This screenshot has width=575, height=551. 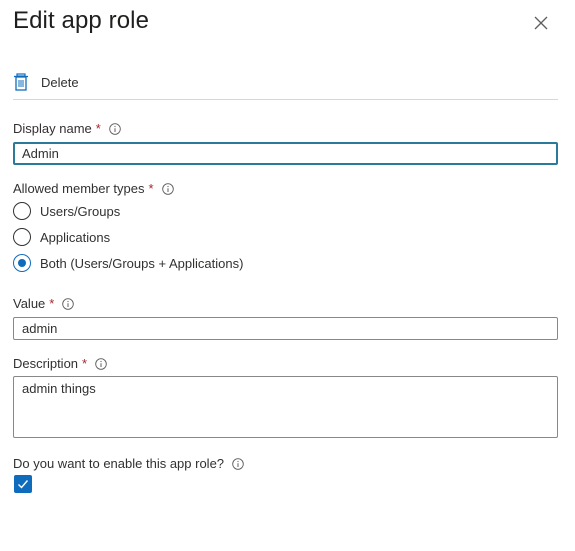 I want to click on enable-label-text: Do you want to enable this app role?, so click(x=119, y=463).